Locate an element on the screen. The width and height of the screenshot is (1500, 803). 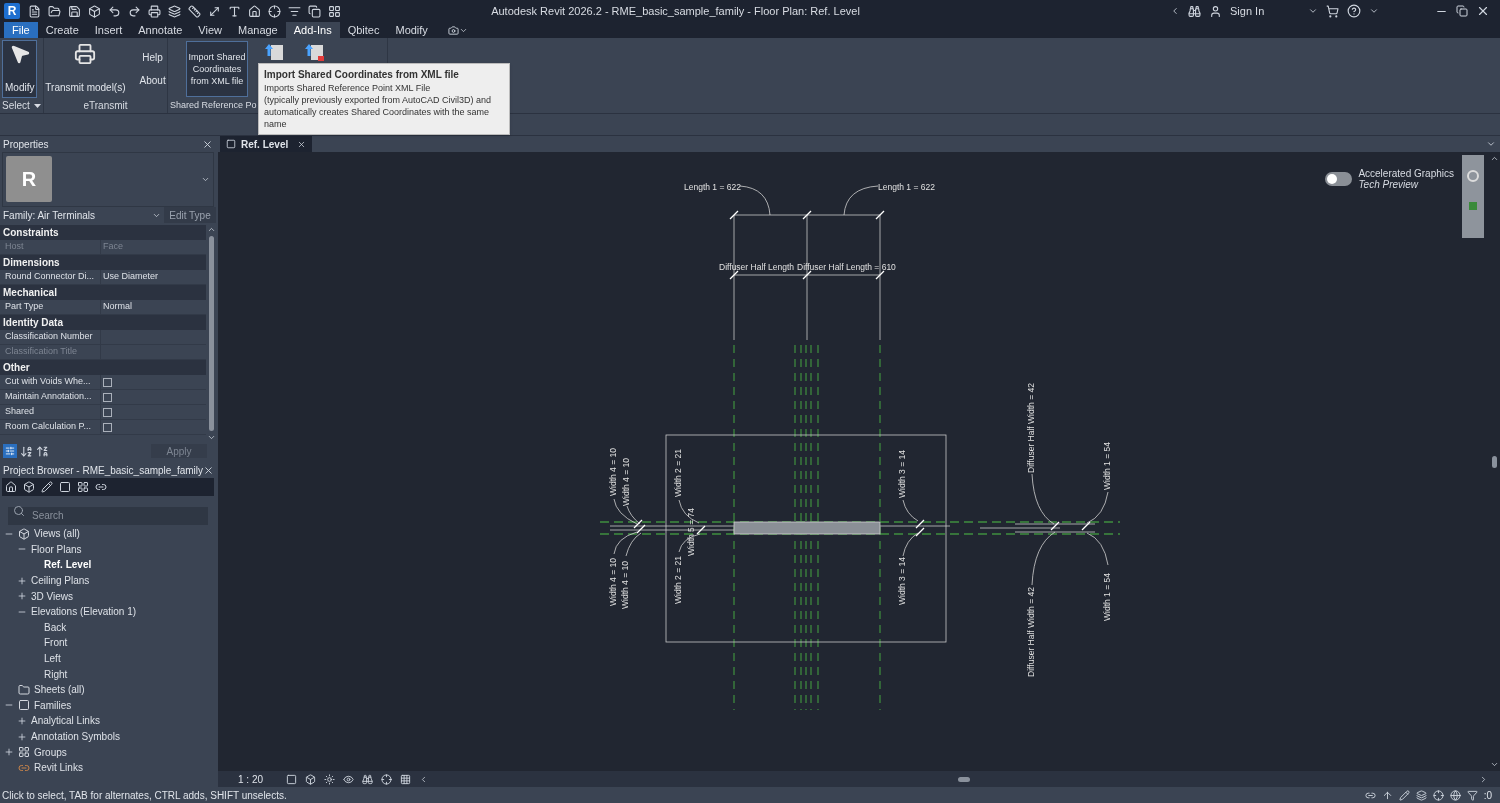
scale-label: 1 : 20 is located at coordinates (258, 779).